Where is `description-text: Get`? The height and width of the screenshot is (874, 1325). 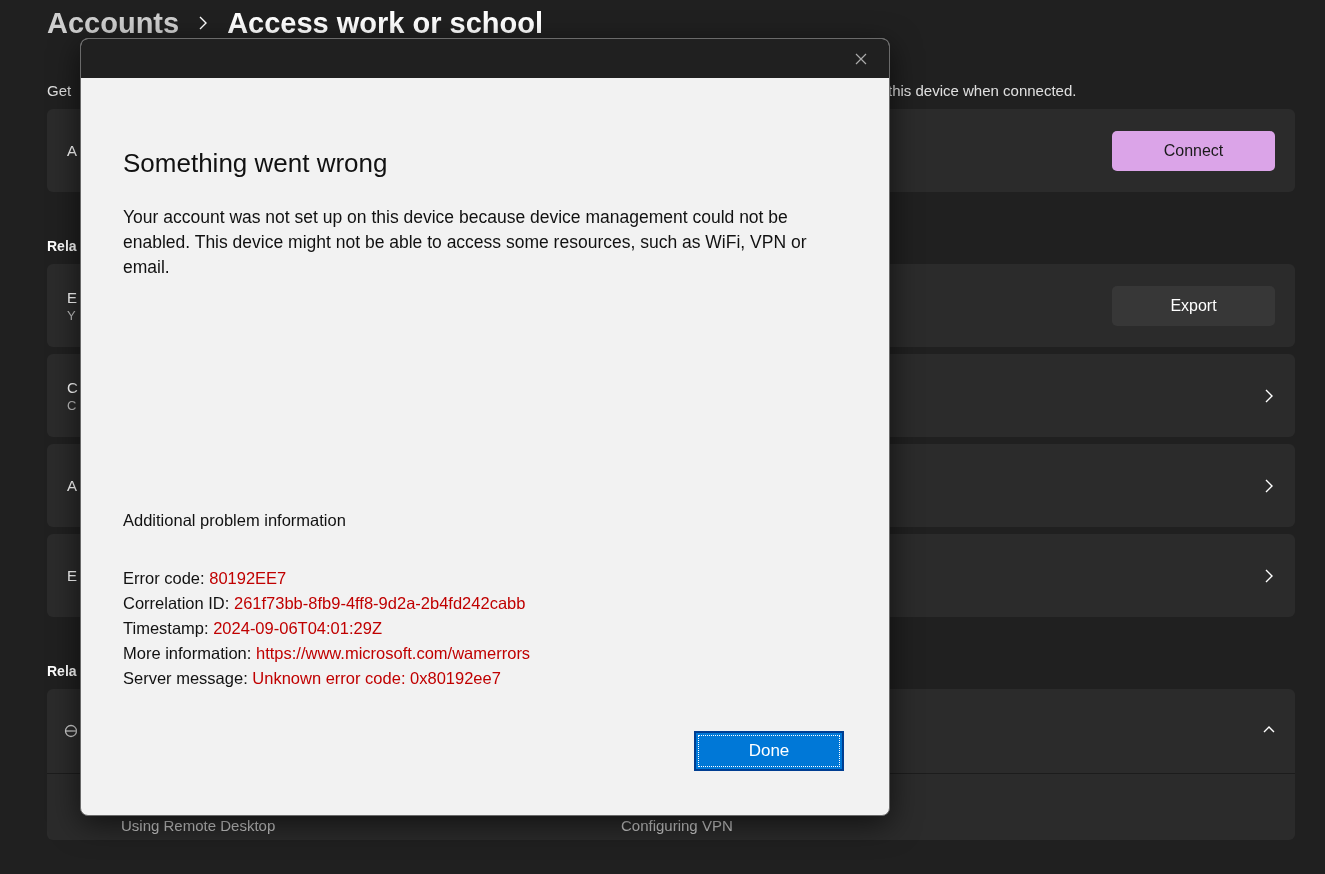
description-text: Get is located at coordinates (59, 90).